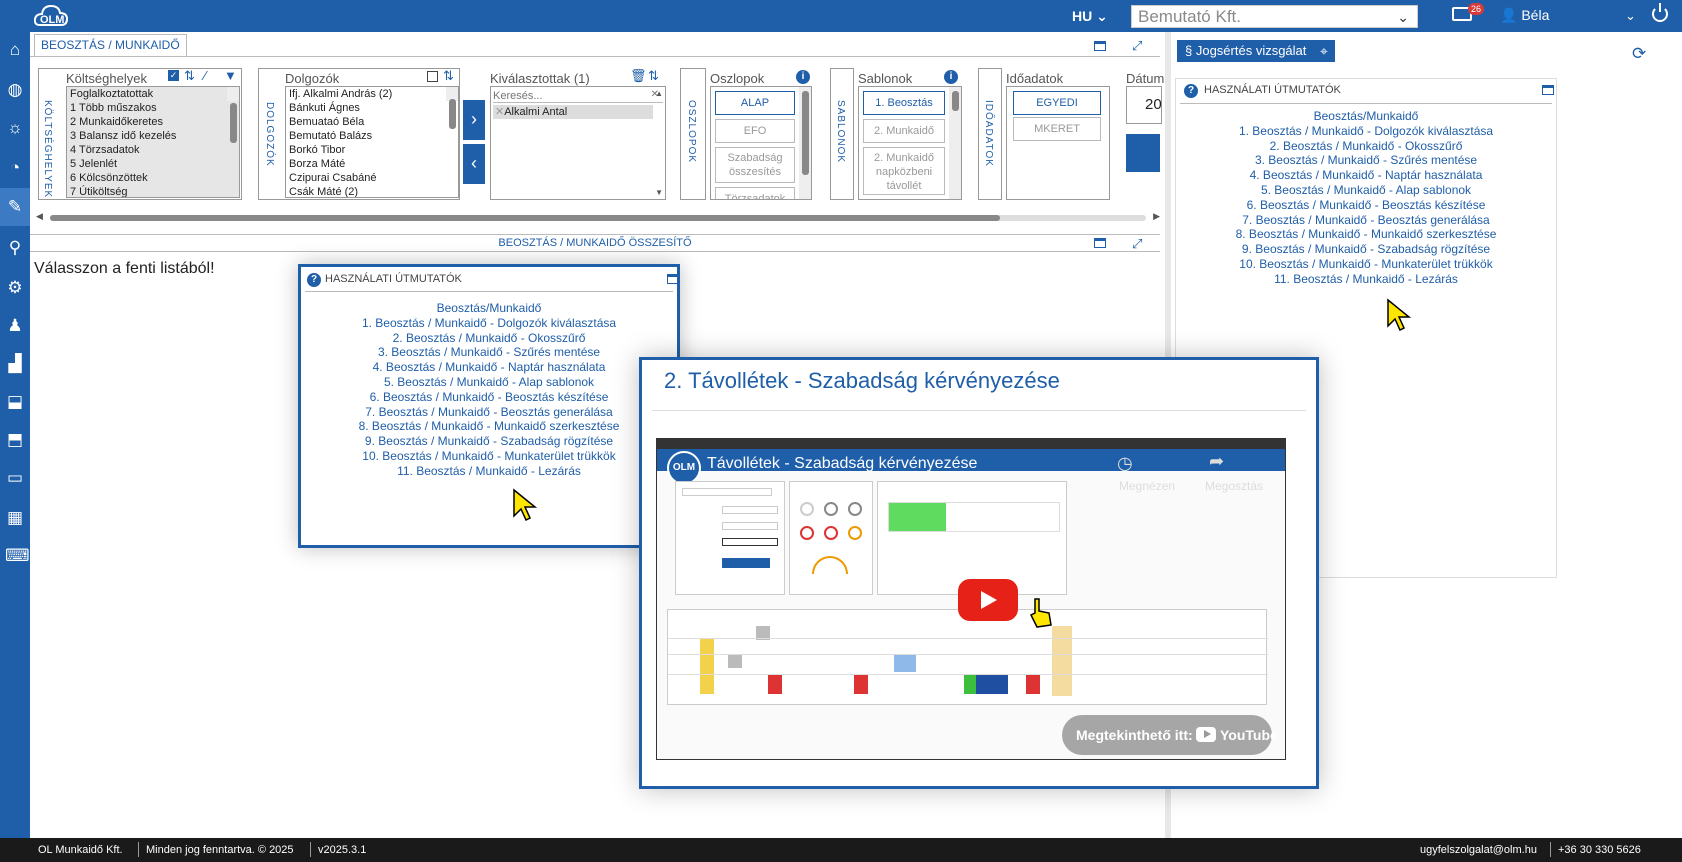 This screenshot has height=862, width=1682. What do you see at coordinates (755, 165) in the screenshot?
I see `columns-szabadsag-button: Szabadság összesítés` at bounding box center [755, 165].